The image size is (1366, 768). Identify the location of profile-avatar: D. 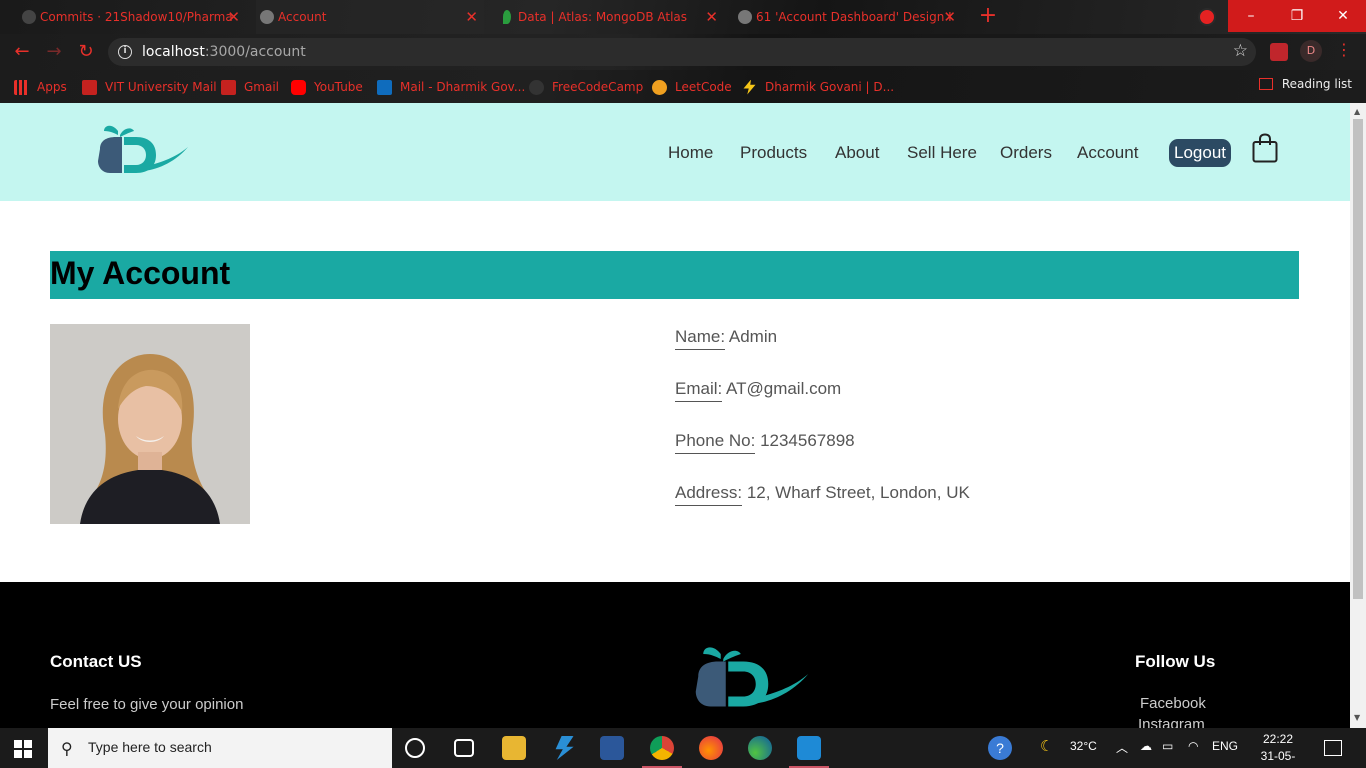
(1311, 51).